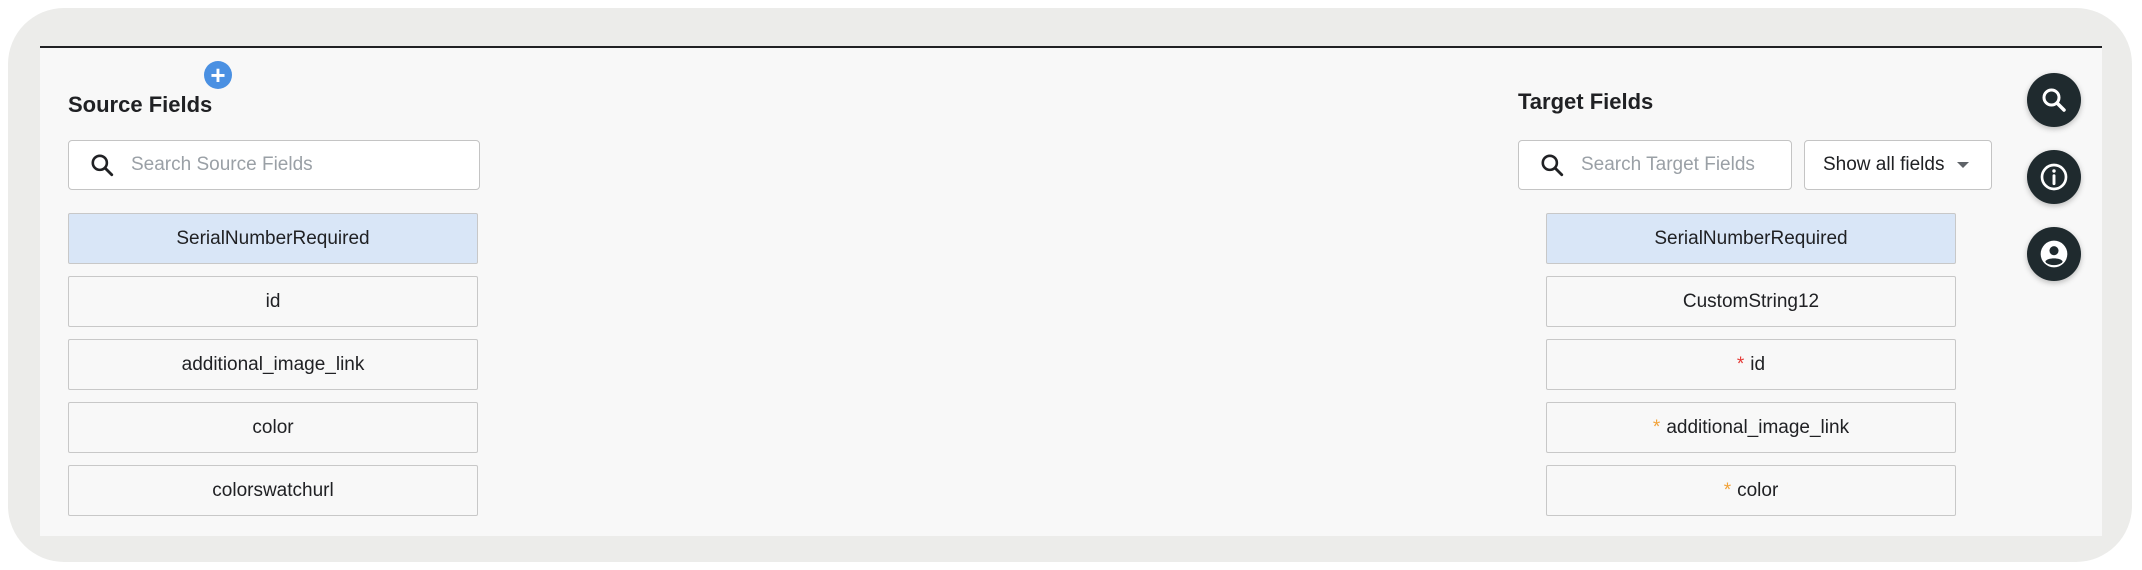 Image resolution: width=2142 pixels, height=570 pixels. I want to click on target-field-row: * additional_image_link, so click(1751, 427).